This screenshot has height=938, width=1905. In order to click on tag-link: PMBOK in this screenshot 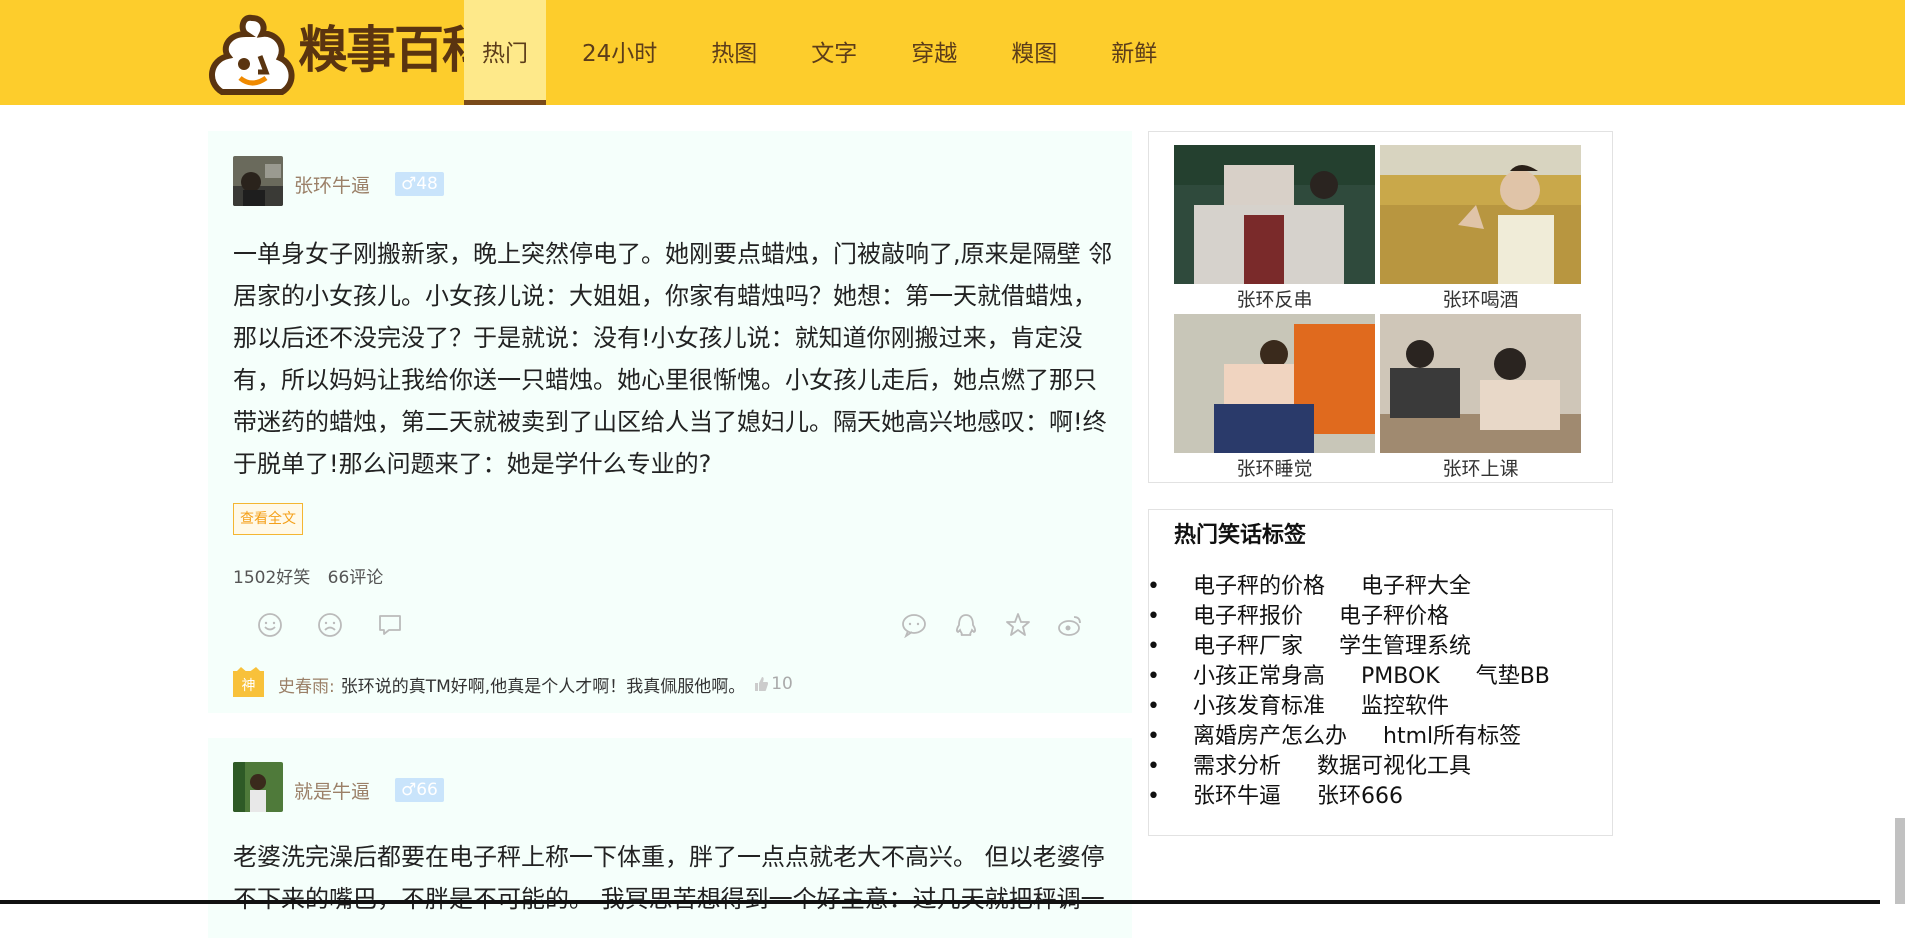, I will do `click(1400, 677)`.